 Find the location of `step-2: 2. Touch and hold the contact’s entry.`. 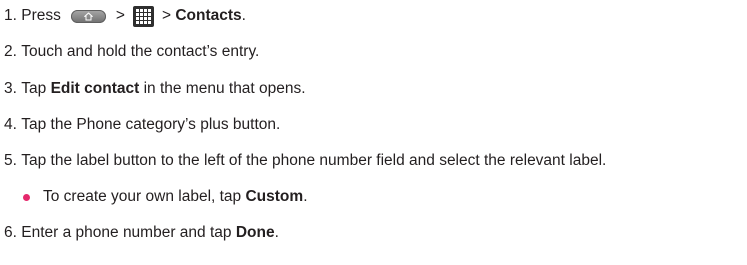

step-2: 2. Touch and hold the contact’s entry. is located at coordinates (131, 52).